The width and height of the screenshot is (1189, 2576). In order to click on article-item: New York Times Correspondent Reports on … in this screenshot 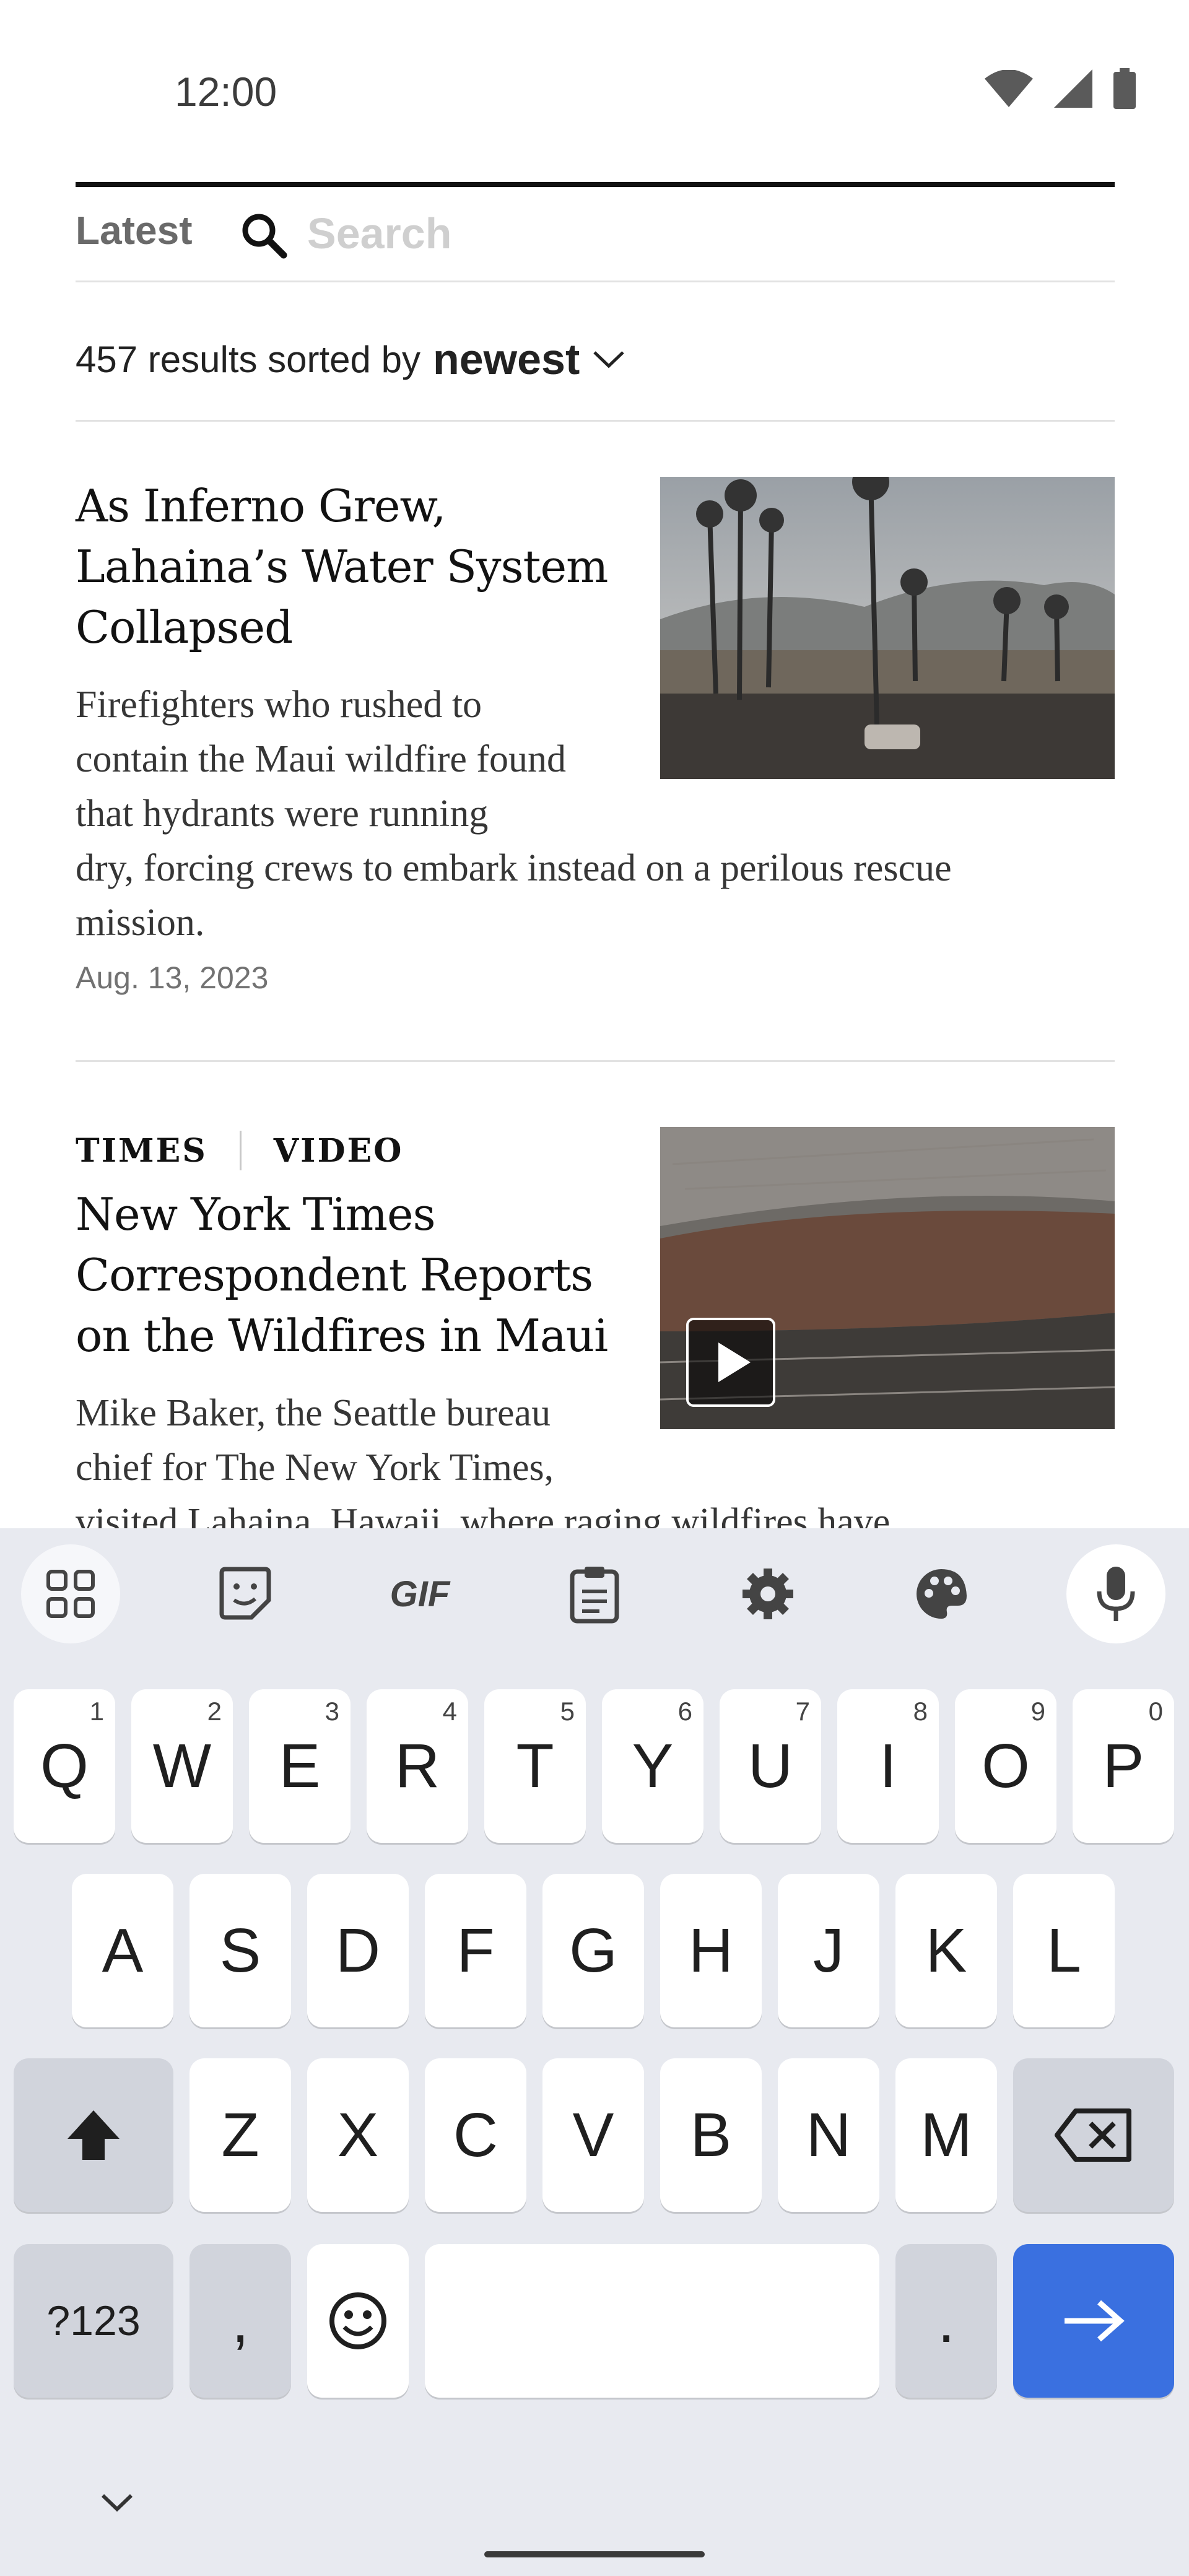, I will do `click(360, 1275)`.